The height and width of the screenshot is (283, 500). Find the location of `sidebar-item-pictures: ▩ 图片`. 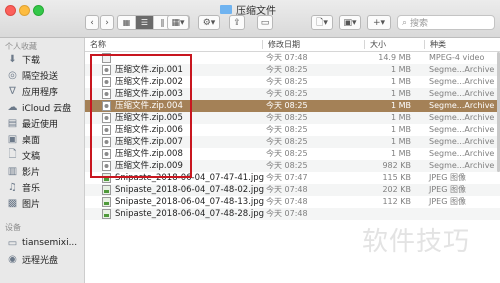

sidebar-item-pictures: ▩ 图片 is located at coordinates (23, 203).